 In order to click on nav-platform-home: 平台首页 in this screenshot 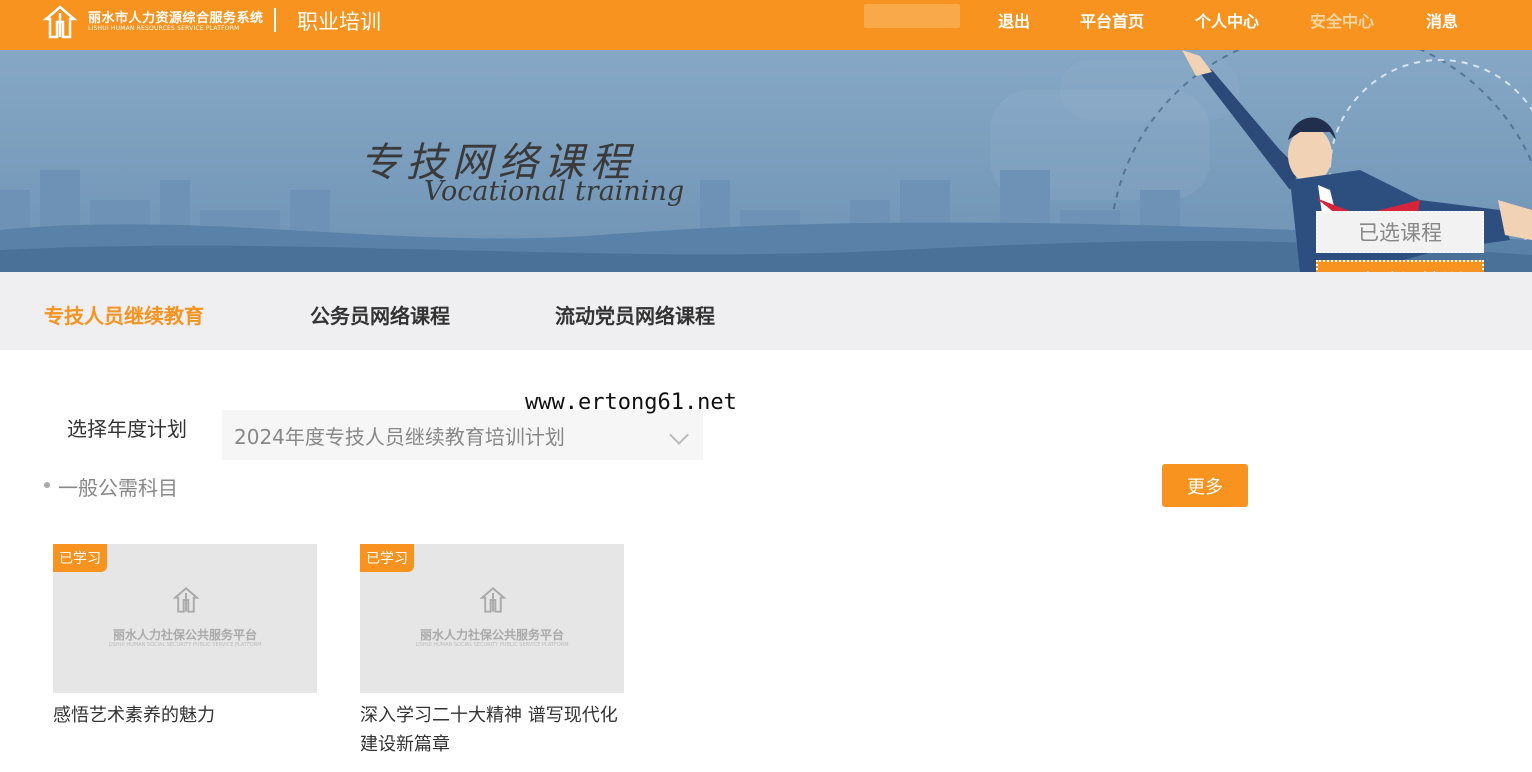, I will do `click(1112, 20)`.